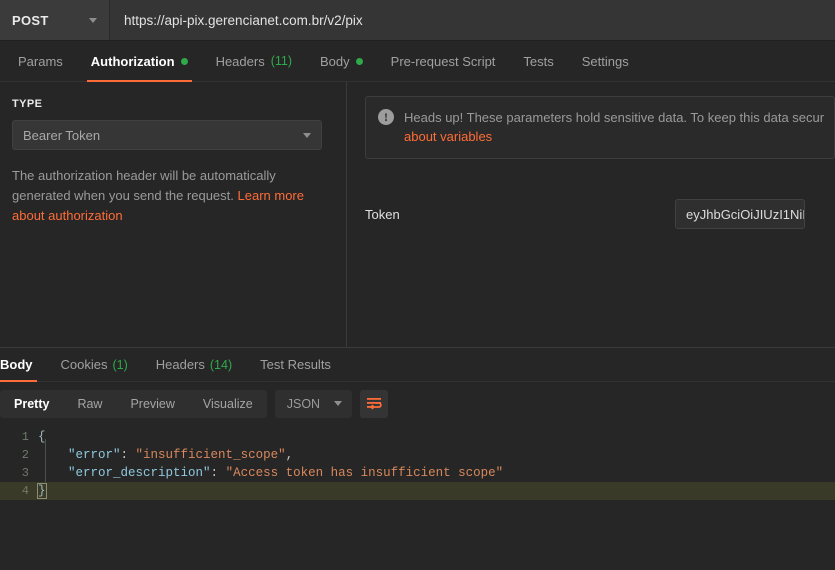  What do you see at coordinates (25, 455) in the screenshot?
I see `line-number: 2` at bounding box center [25, 455].